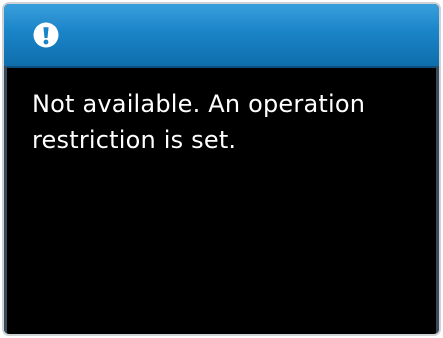  I want to click on screen-edge-right, so click(437, 200).